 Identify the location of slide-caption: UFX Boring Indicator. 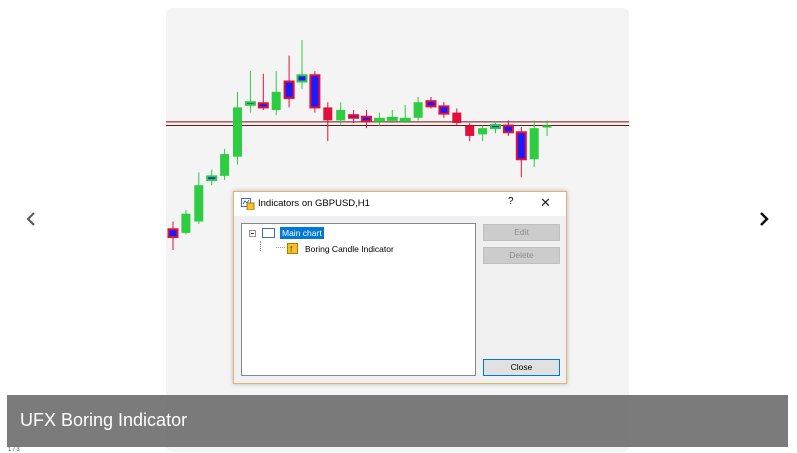
(104, 420).